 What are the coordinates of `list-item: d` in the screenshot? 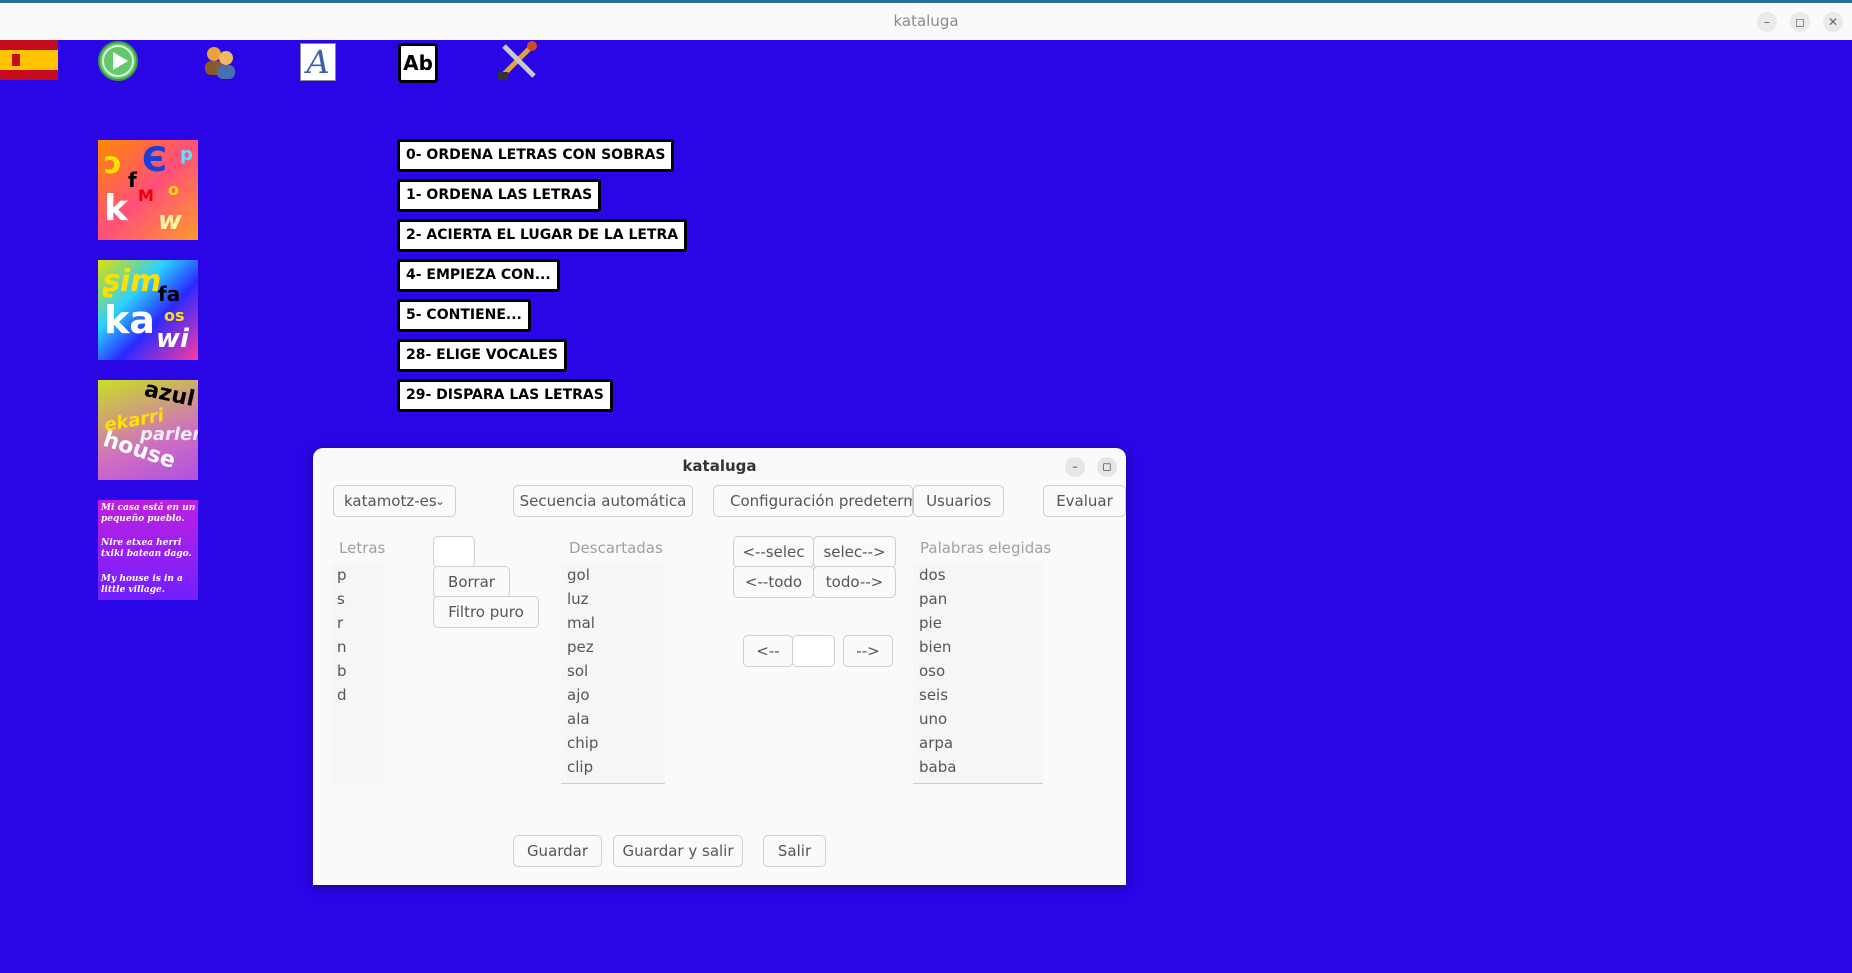 It's located at (342, 695).